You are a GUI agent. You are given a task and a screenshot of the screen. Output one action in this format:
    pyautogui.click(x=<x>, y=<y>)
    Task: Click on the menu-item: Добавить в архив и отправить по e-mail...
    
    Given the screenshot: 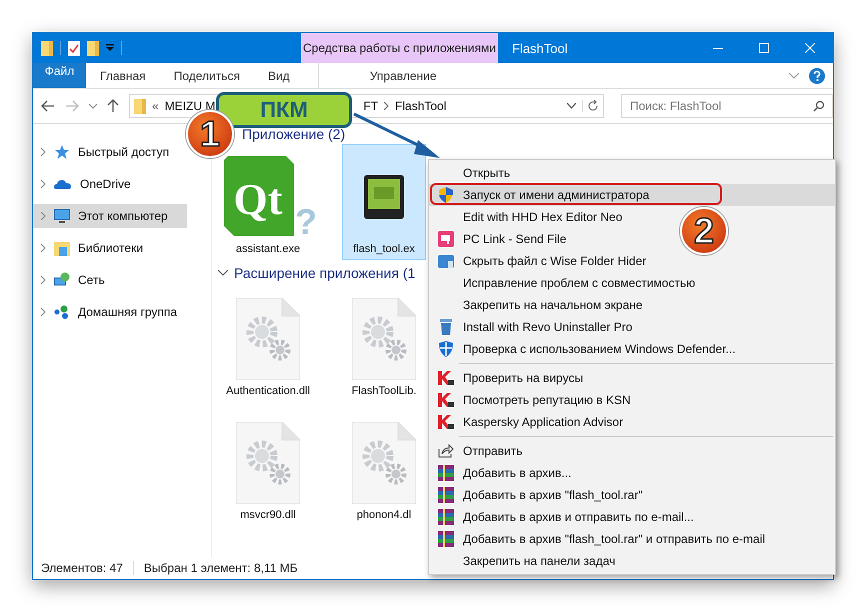 What is the action you would take?
    pyautogui.click(x=565, y=517)
    